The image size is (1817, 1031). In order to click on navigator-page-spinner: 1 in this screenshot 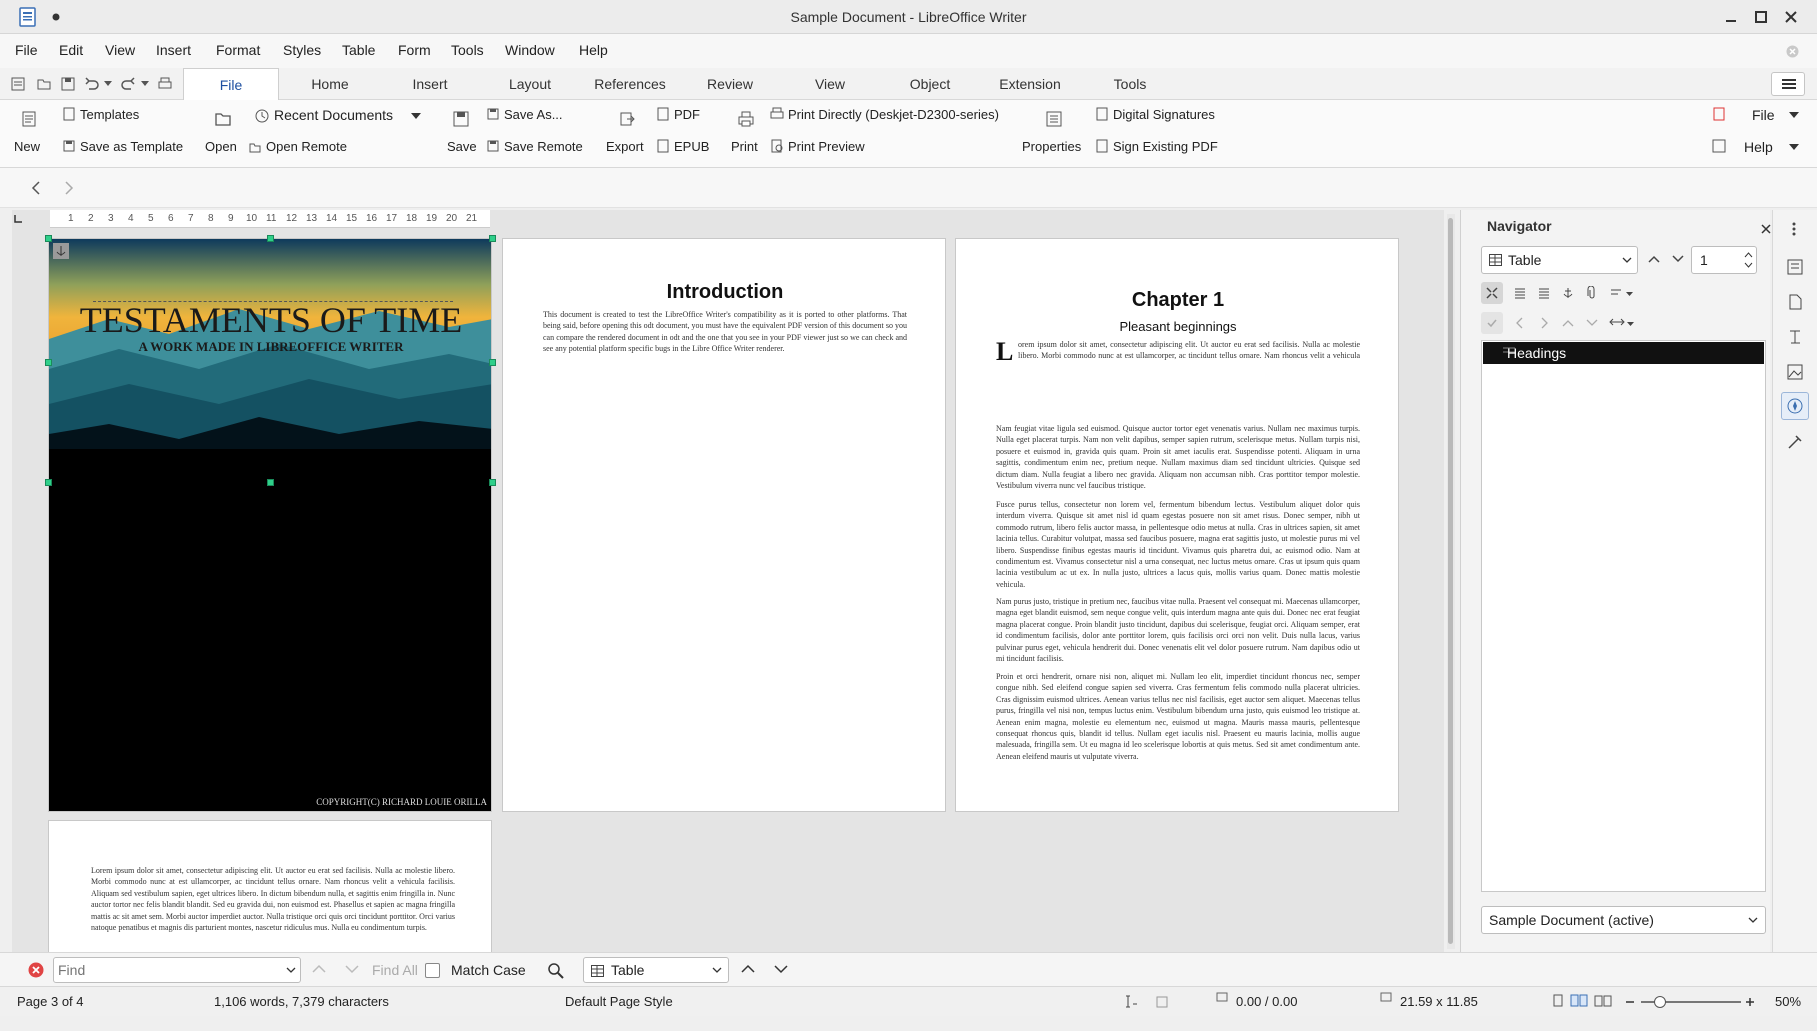, I will do `click(1724, 260)`.